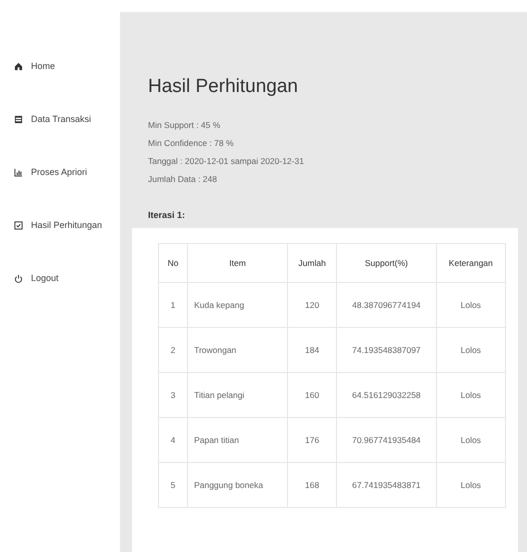 This screenshot has height=552, width=527. Describe the element at coordinates (191, 143) in the screenshot. I see `info-text: Min Confidence : 78 %` at that location.